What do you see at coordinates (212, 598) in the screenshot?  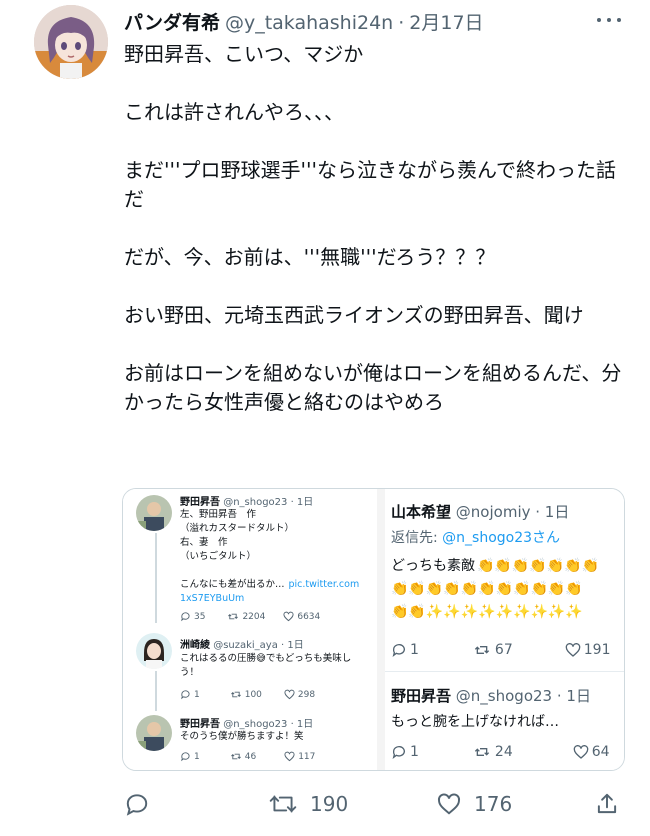 I see `post-link: 1xS7EYBuUm` at bounding box center [212, 598].